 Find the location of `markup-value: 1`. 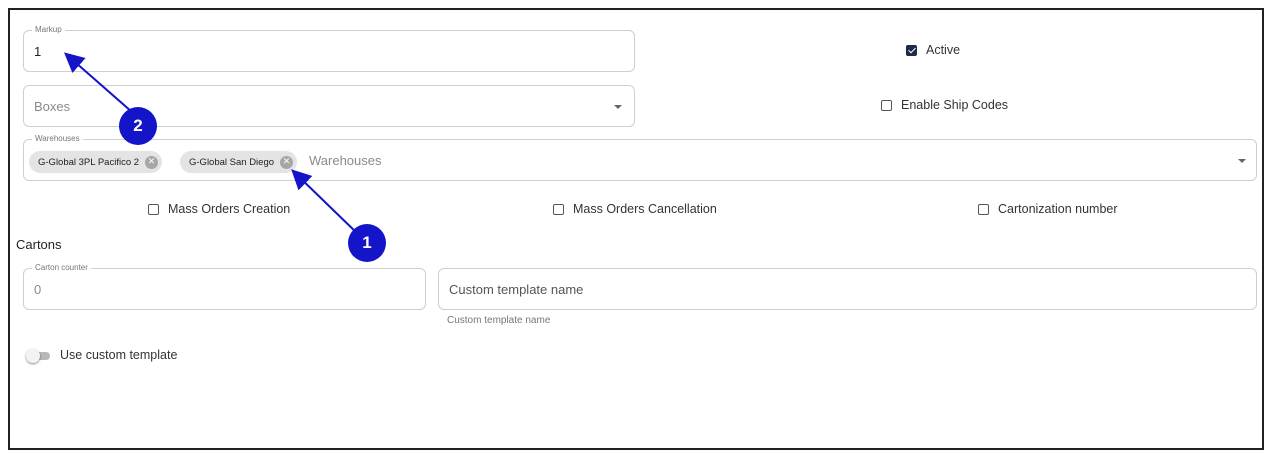

markup-value: 1 is located at coordinates (37, 51).